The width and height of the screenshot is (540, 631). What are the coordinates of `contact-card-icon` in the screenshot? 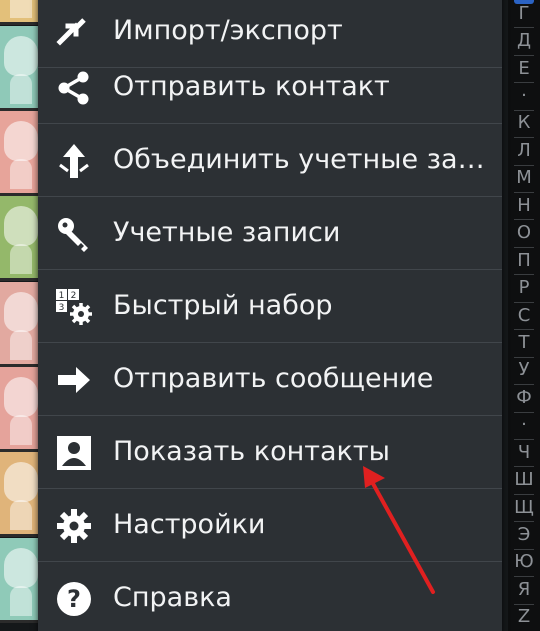 It's located at (74, 453).